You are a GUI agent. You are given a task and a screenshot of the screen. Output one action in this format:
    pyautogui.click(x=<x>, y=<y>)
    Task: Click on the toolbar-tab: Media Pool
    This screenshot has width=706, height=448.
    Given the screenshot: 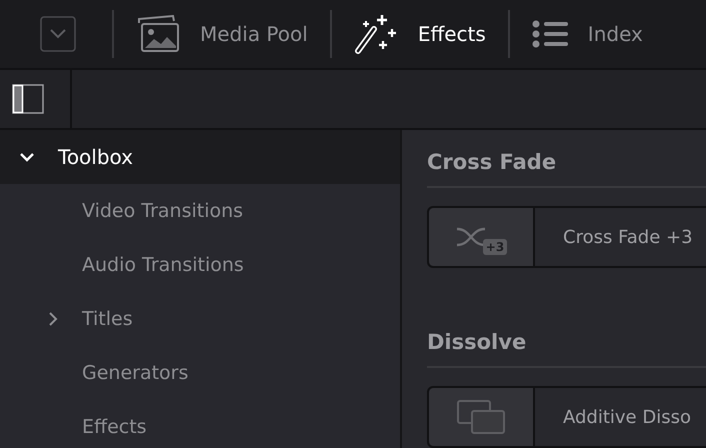 What is the action you would take?
    pyautogui.click(x=254, y=34)
    